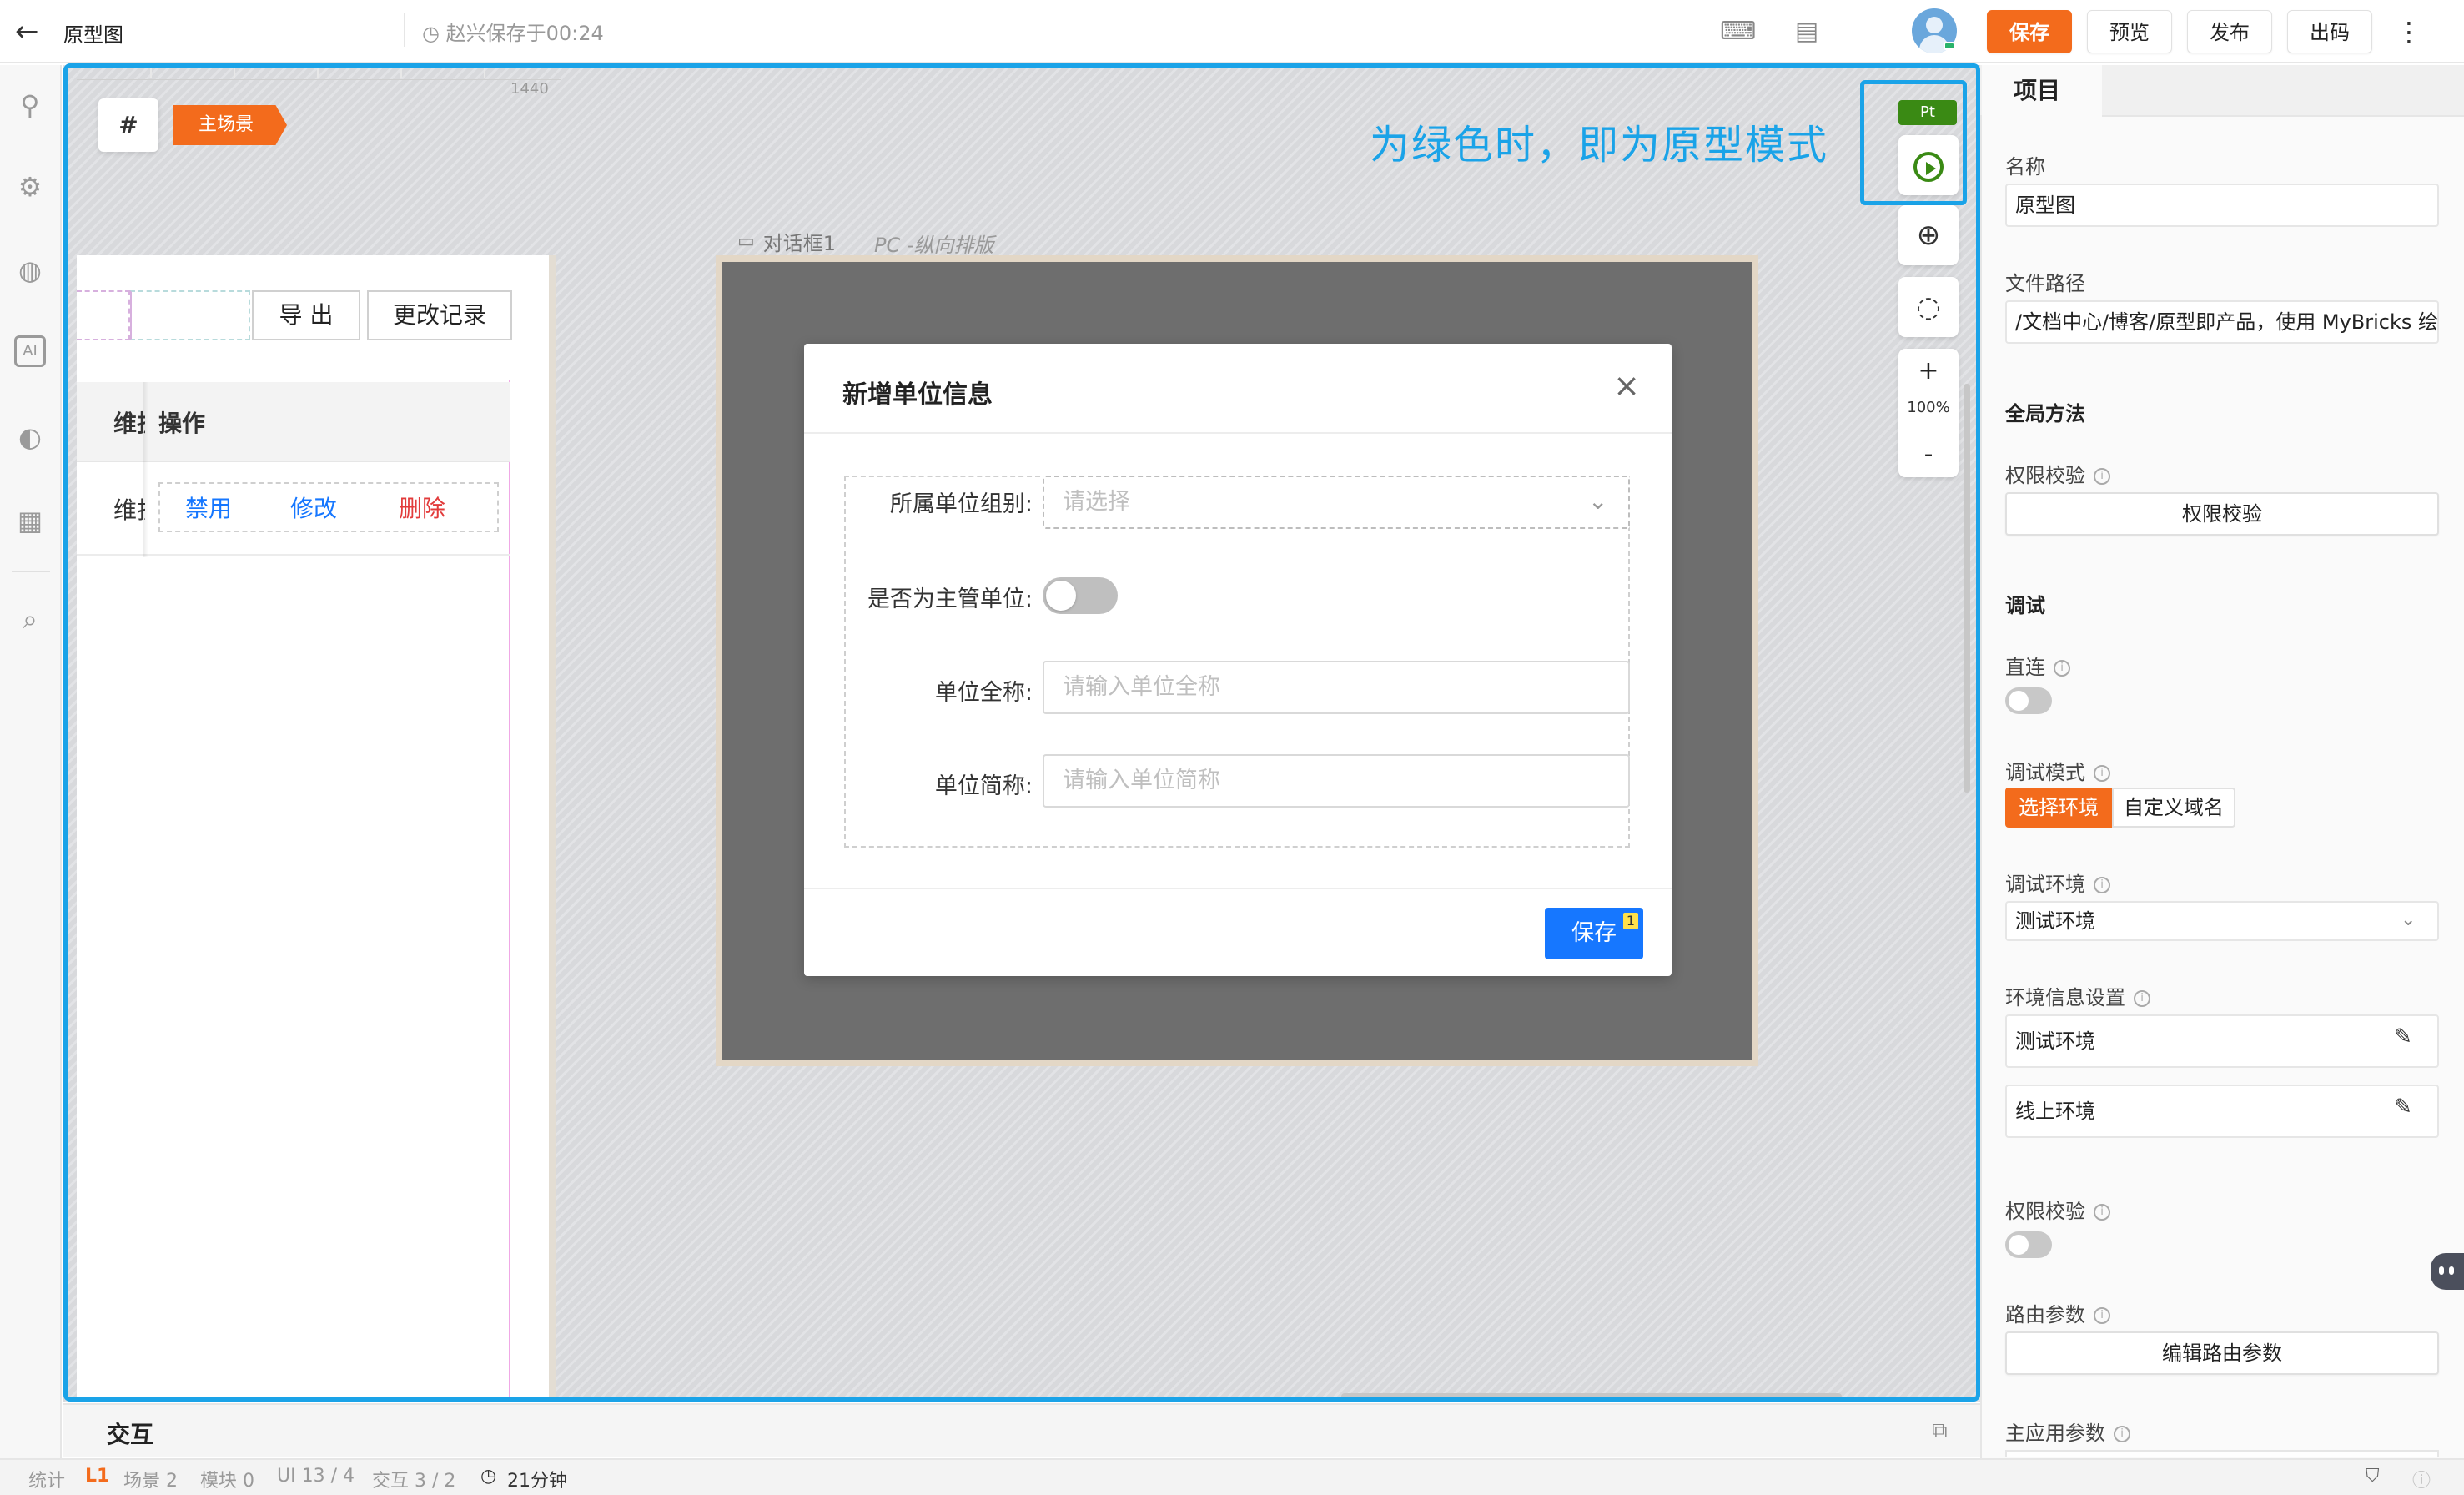 This screenshot has height=1495, width=2464. Describe the element at coordinates (917, 395) in the screenshot. I see `dialog-title: 新增单位信息` at that location.